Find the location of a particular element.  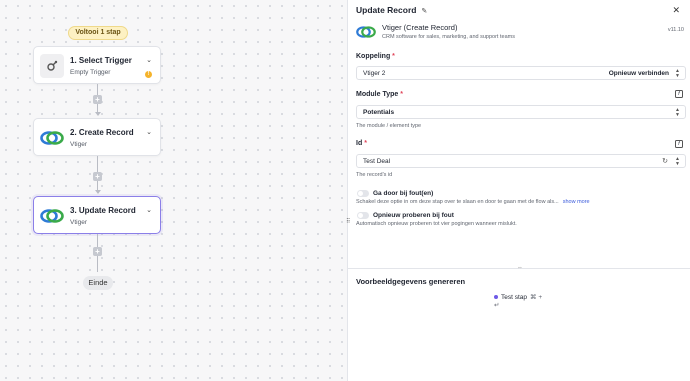

module-type-select: Potentials ▲ ▼ is located at coordinates (521, 112).